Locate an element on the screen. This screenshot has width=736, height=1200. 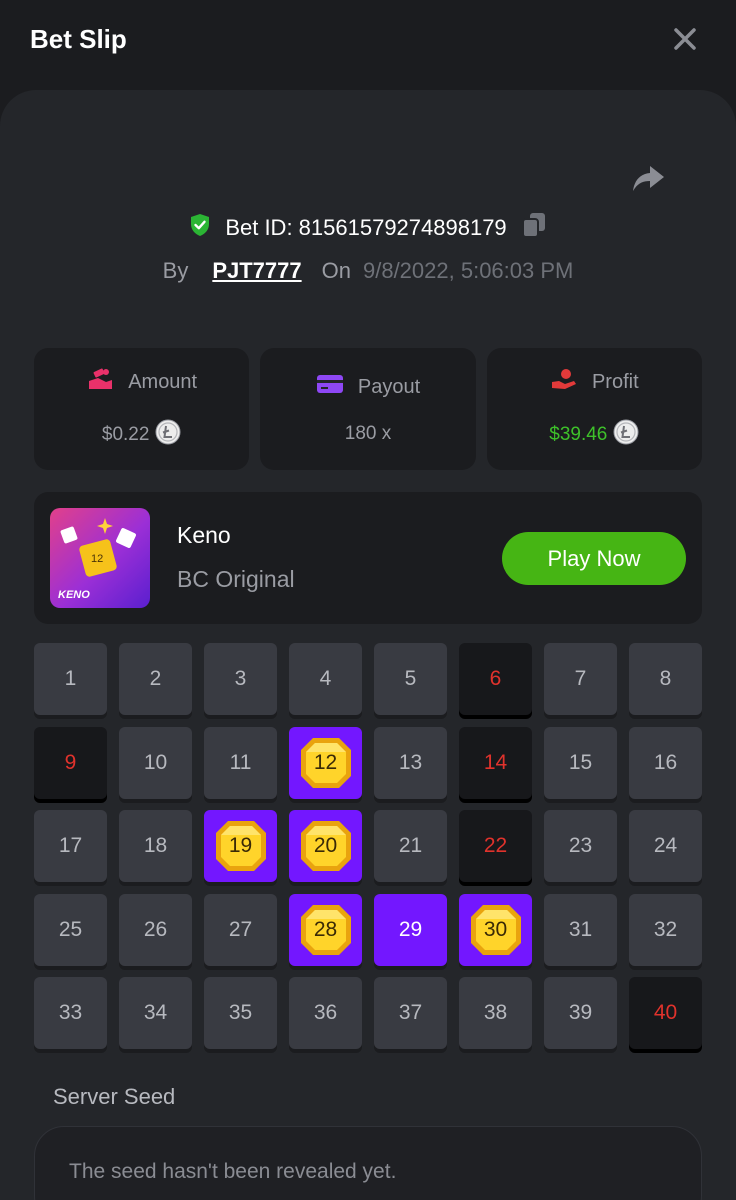
keno-number: 15 is located at coordinates (580, 762).